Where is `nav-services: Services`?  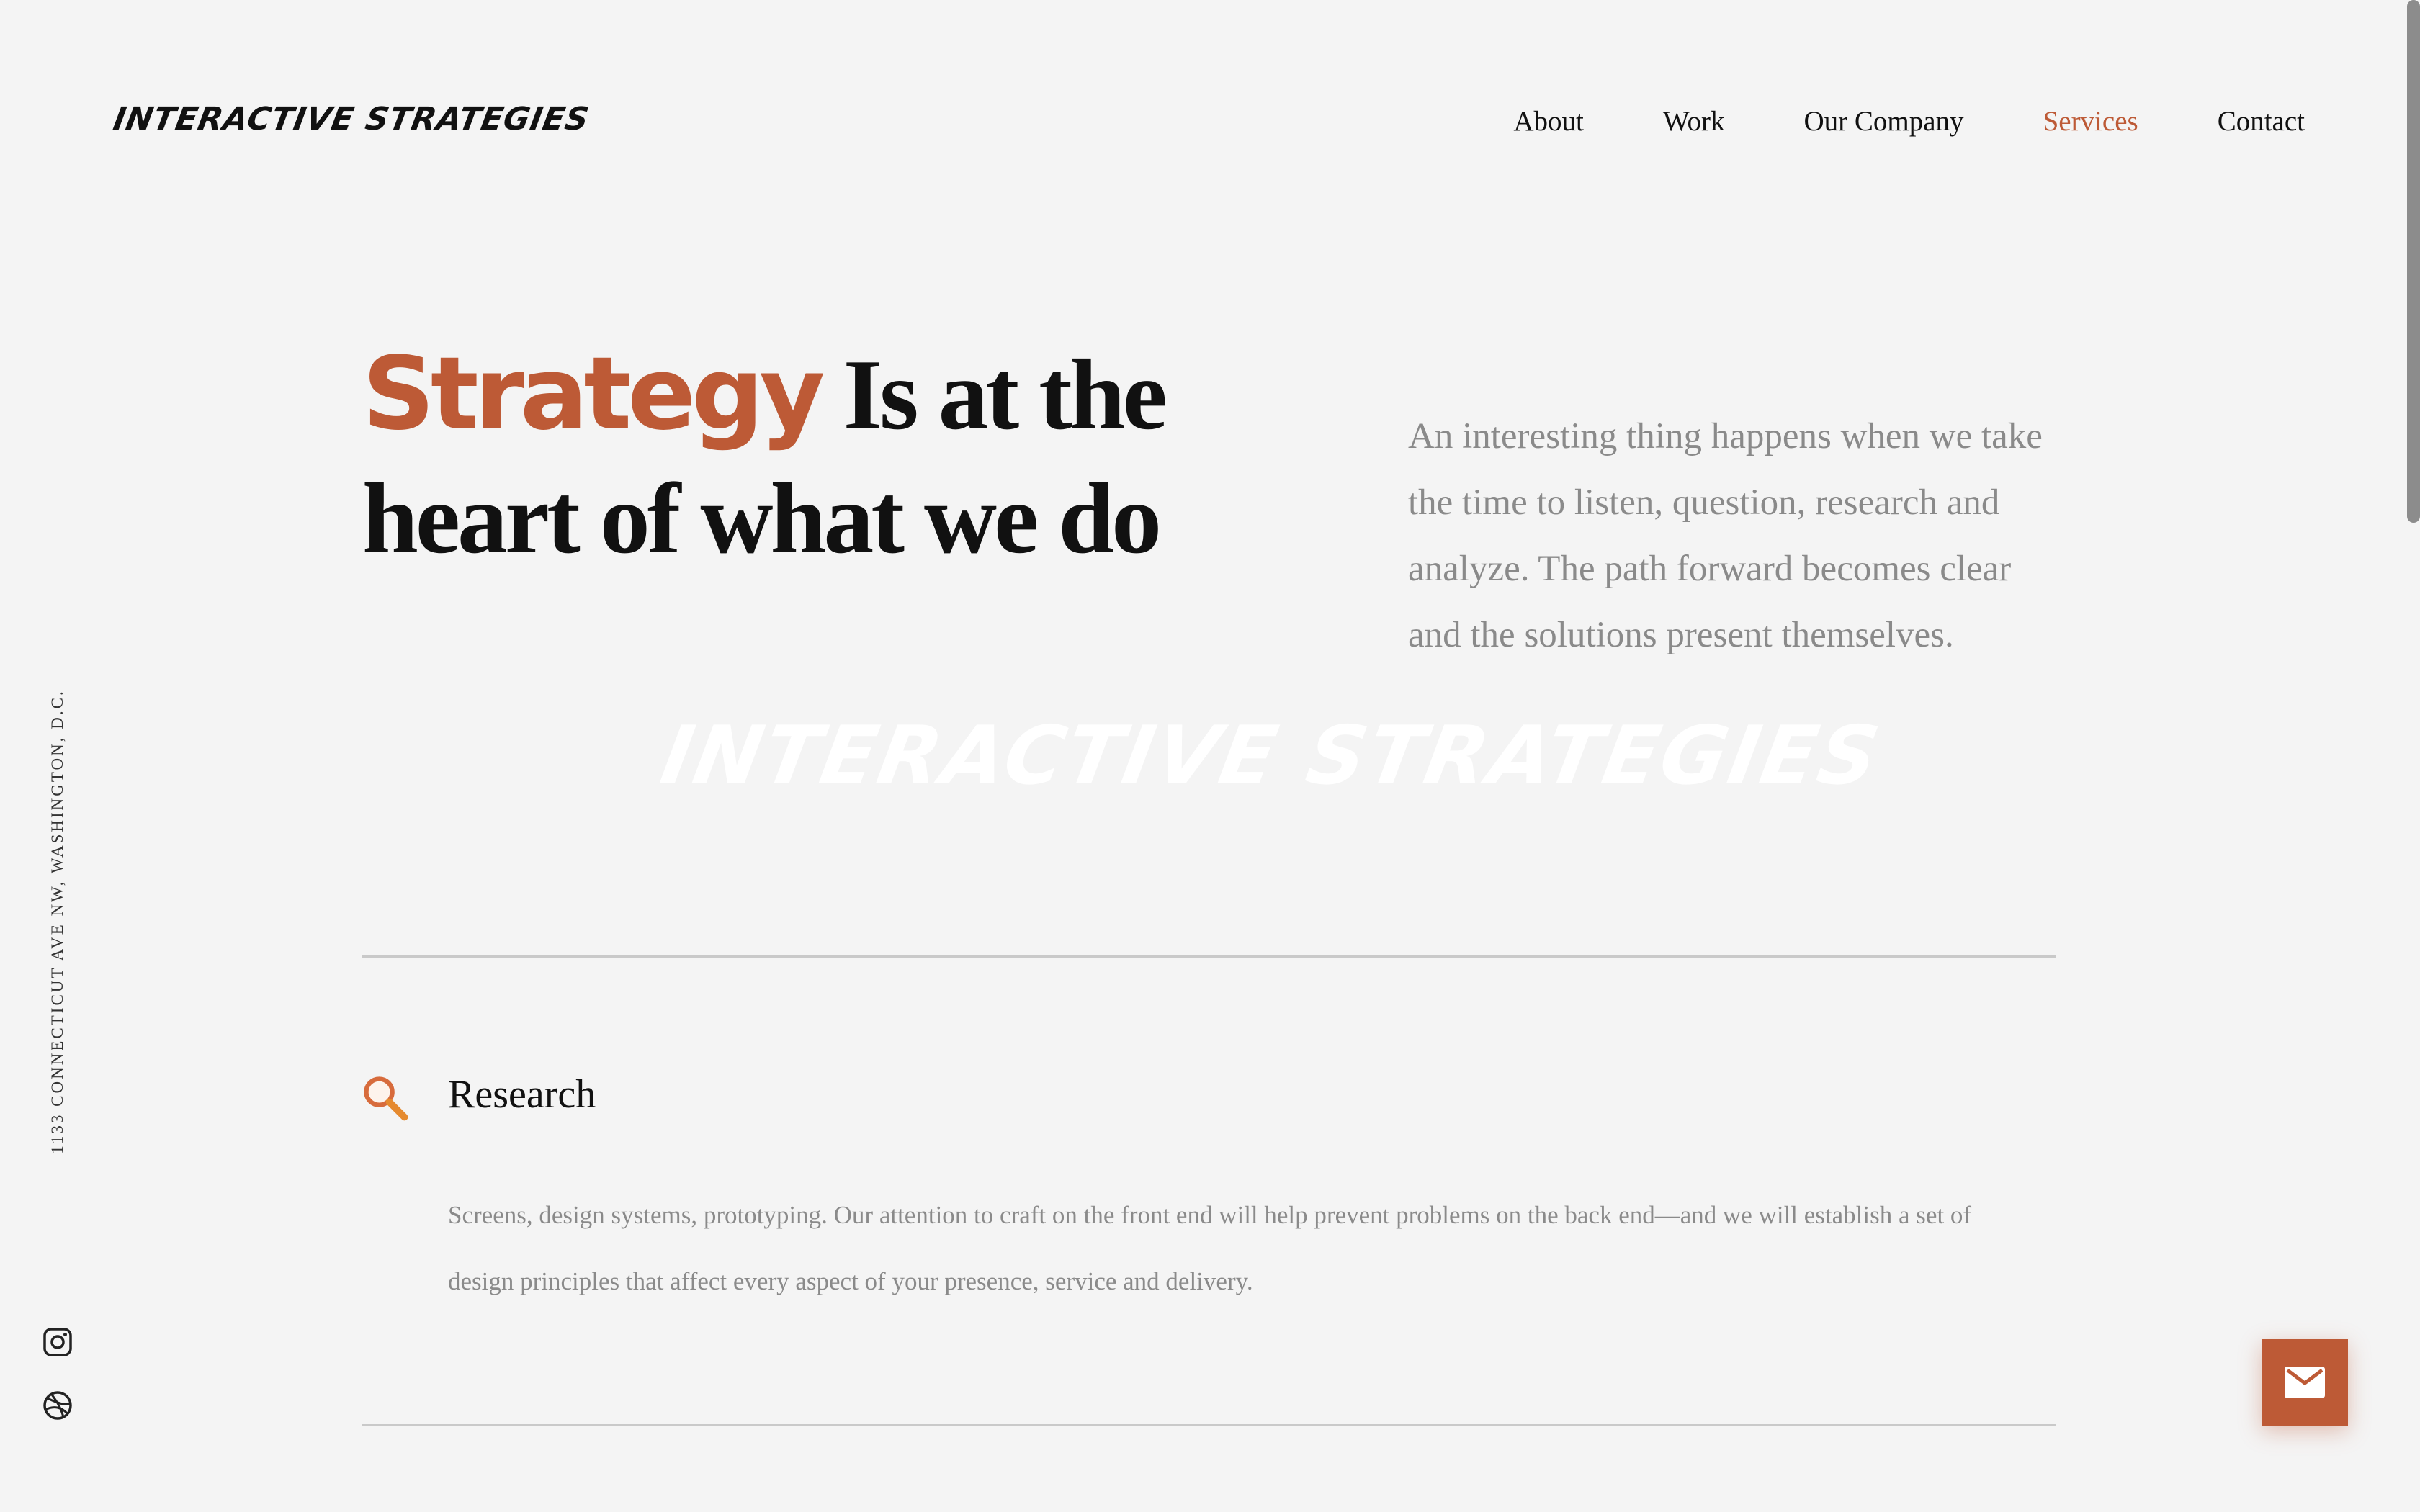 nav-services: Services is located at coordinates (2090, 121).